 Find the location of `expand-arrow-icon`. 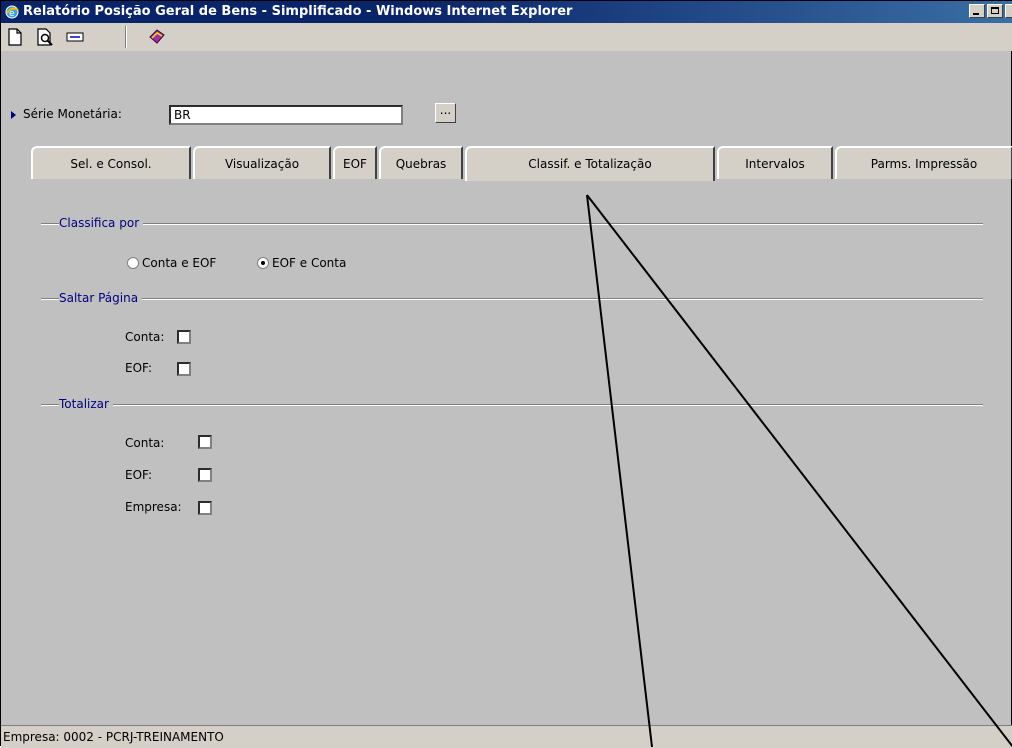

expand-arrow-icon is located at coordinates (13, 115).